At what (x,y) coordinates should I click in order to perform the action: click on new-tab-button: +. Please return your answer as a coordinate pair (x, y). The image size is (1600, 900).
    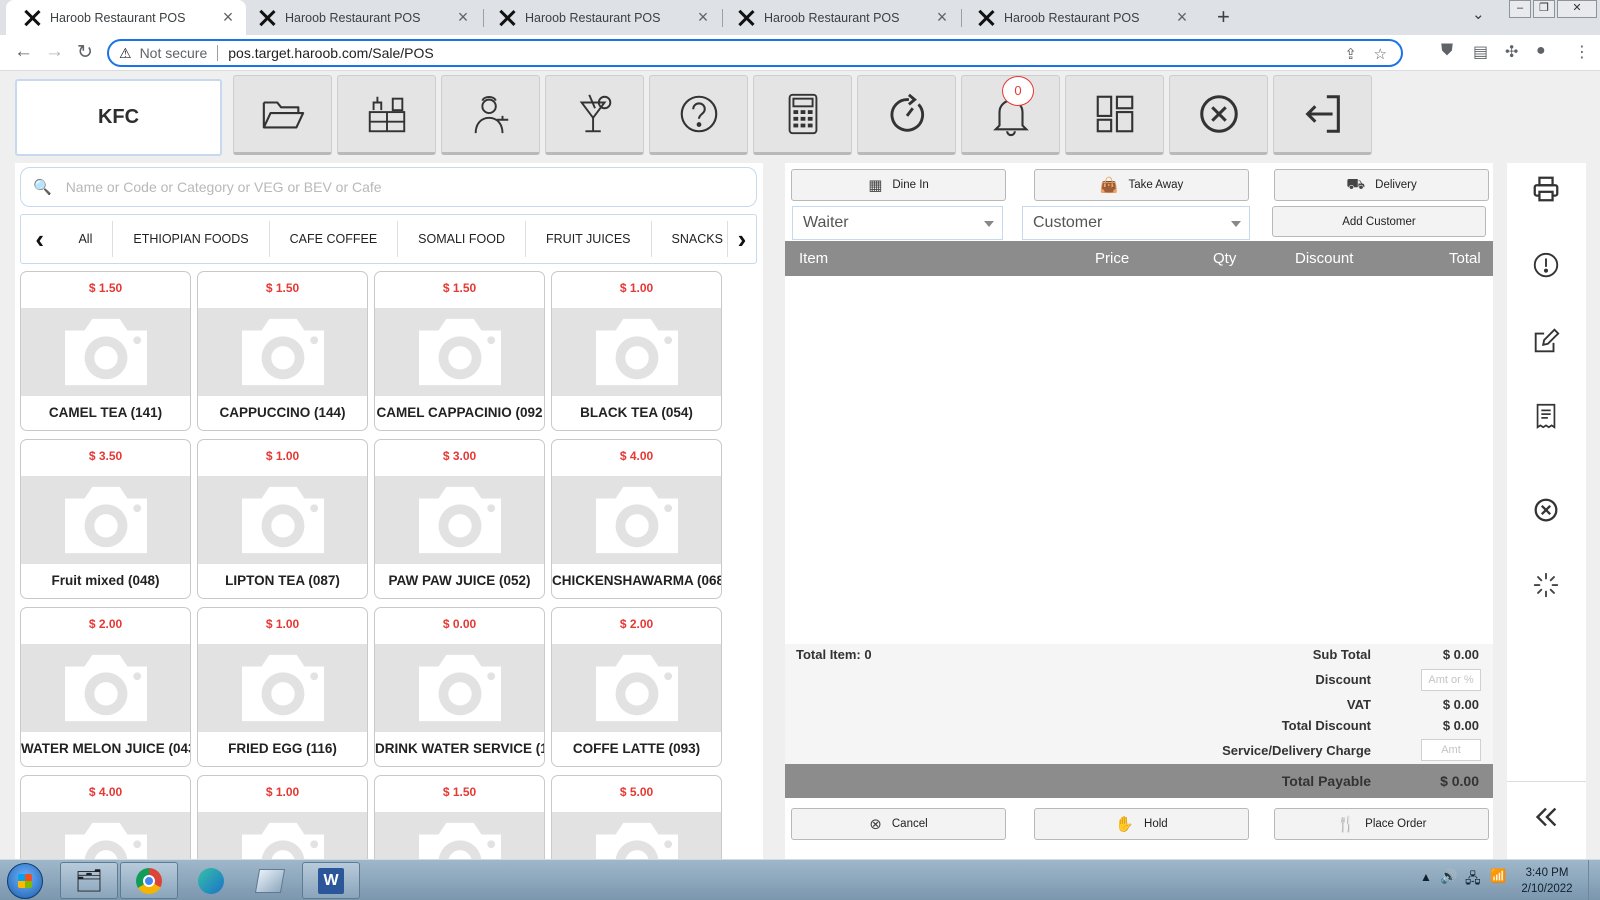
    Looking at the image, I should click on (1223, 17).